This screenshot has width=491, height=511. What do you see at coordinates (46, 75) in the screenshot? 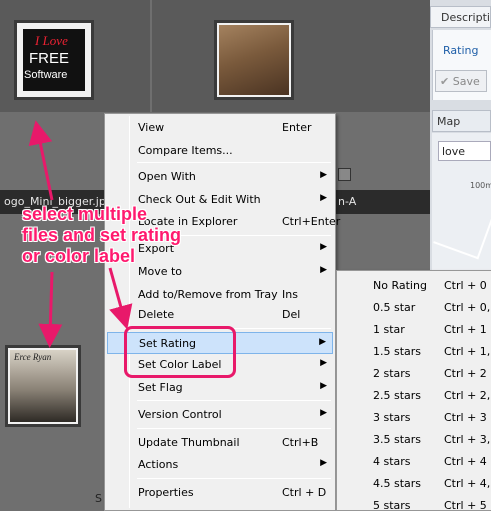
I see `logo-line3: Software` at bounding box center [46, 75].